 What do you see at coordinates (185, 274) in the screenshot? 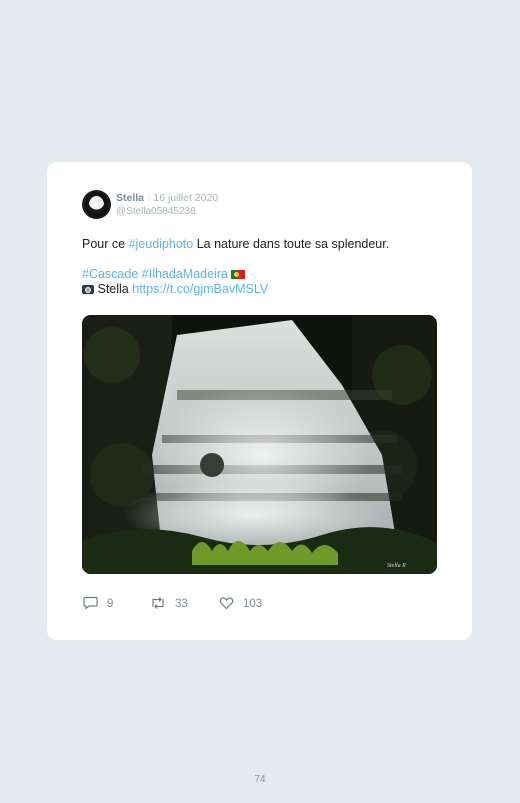
I see `hashtag-ilhadamadeira: #IlhadaMadeira` at bounding box center [185, 274].